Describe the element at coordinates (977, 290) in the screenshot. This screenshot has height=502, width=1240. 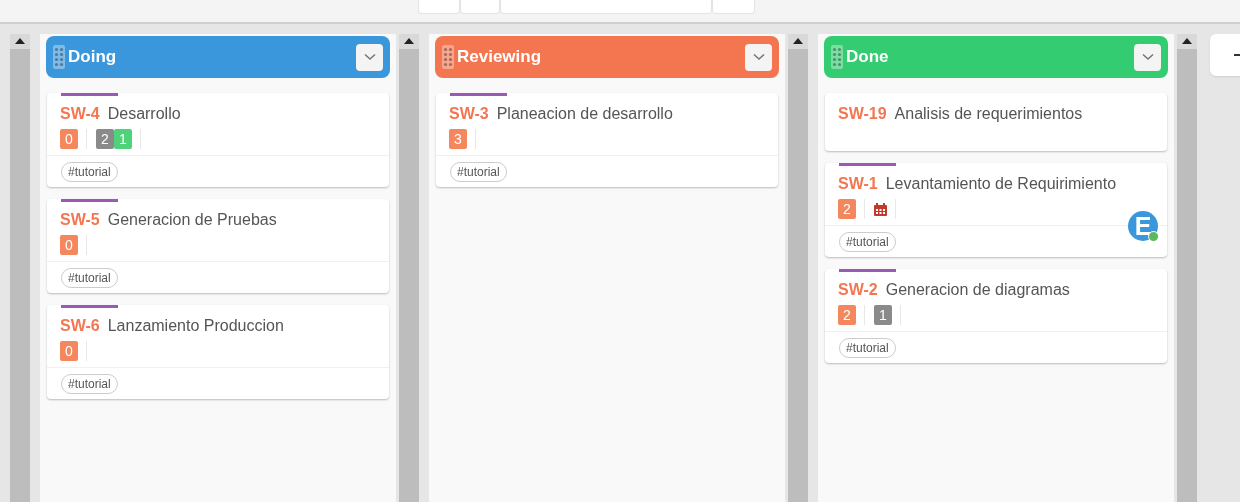
I see `task-title: Generacion de diagramas` at that location.